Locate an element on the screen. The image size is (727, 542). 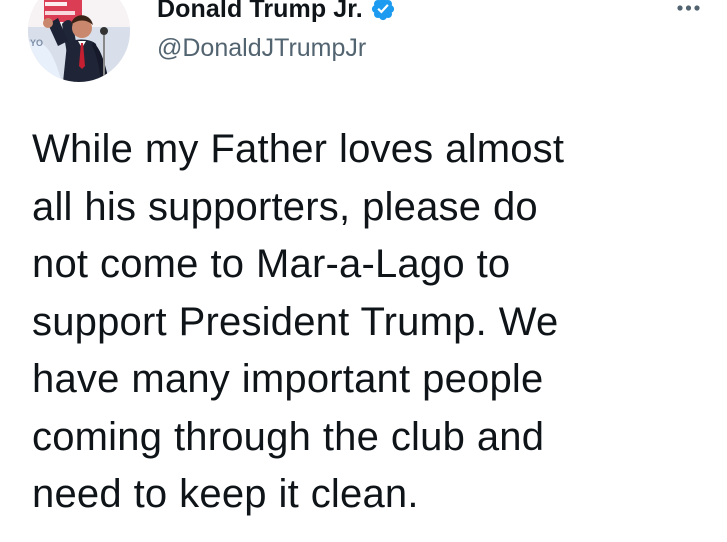
svg-text: YO is located at coordinates (36, 43).